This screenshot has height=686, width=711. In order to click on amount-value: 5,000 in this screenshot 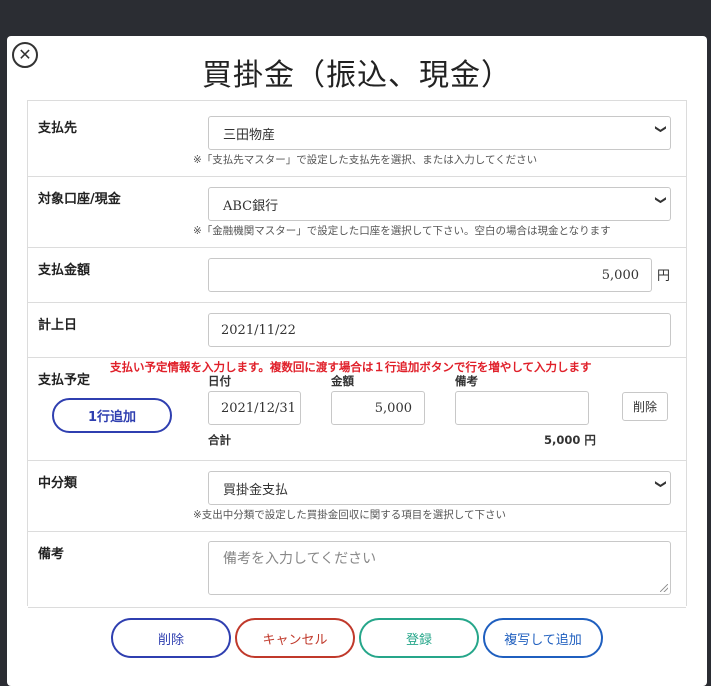, I will do `click(620, 275)`.